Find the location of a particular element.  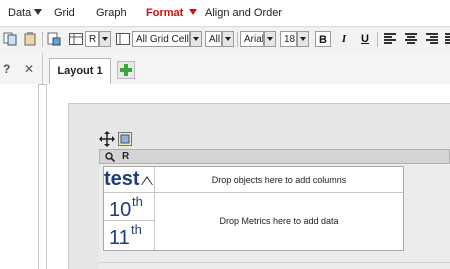

format-toolbar: R All Grid Cells All Arial 18 B I U is located at coordinates (225, 40).